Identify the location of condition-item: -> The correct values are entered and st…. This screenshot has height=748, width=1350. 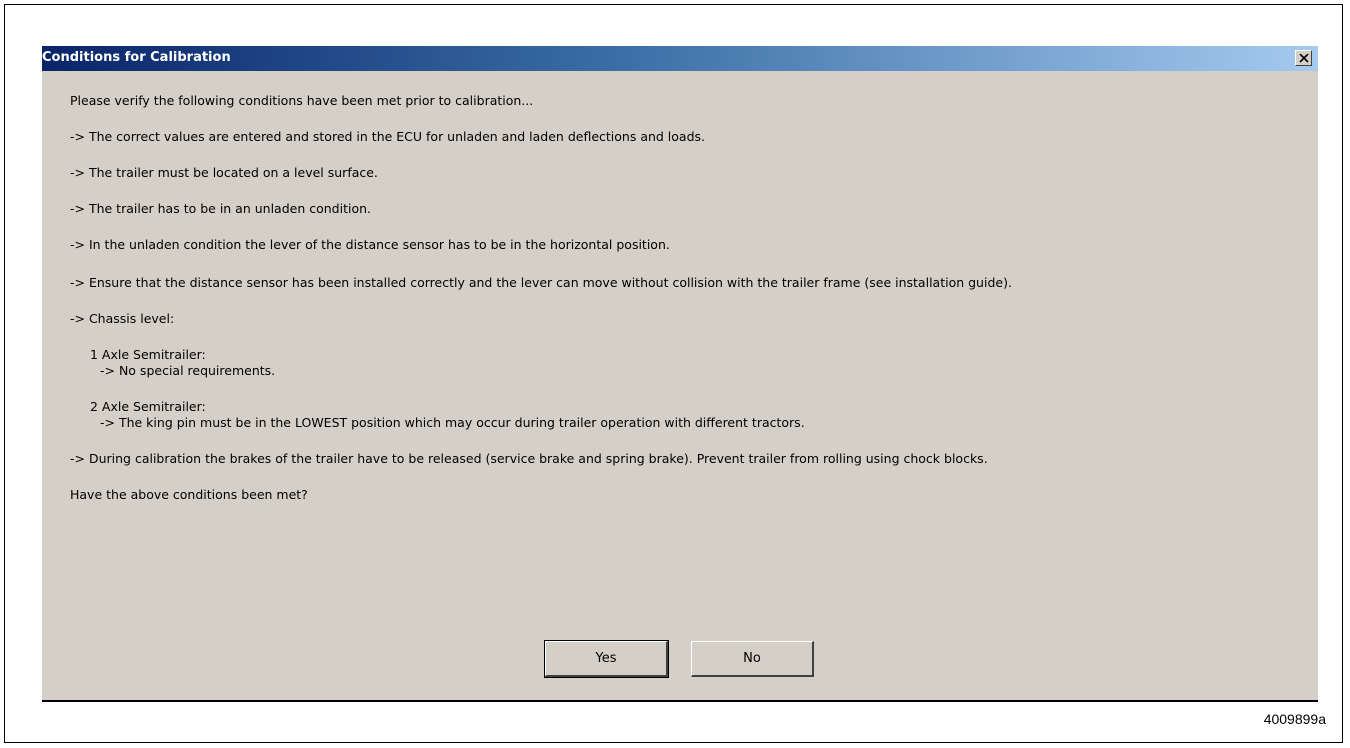
(388, 136).